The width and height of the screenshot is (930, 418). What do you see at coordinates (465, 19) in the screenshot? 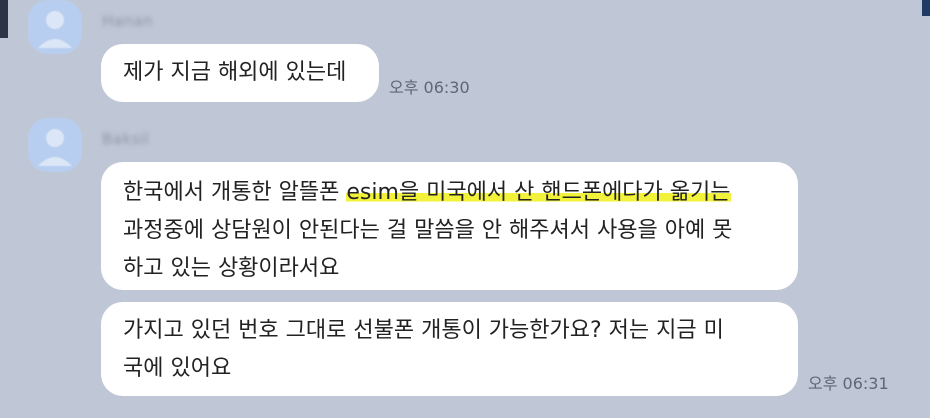
I see `window-top-edge` at bounding box center [465, 19].